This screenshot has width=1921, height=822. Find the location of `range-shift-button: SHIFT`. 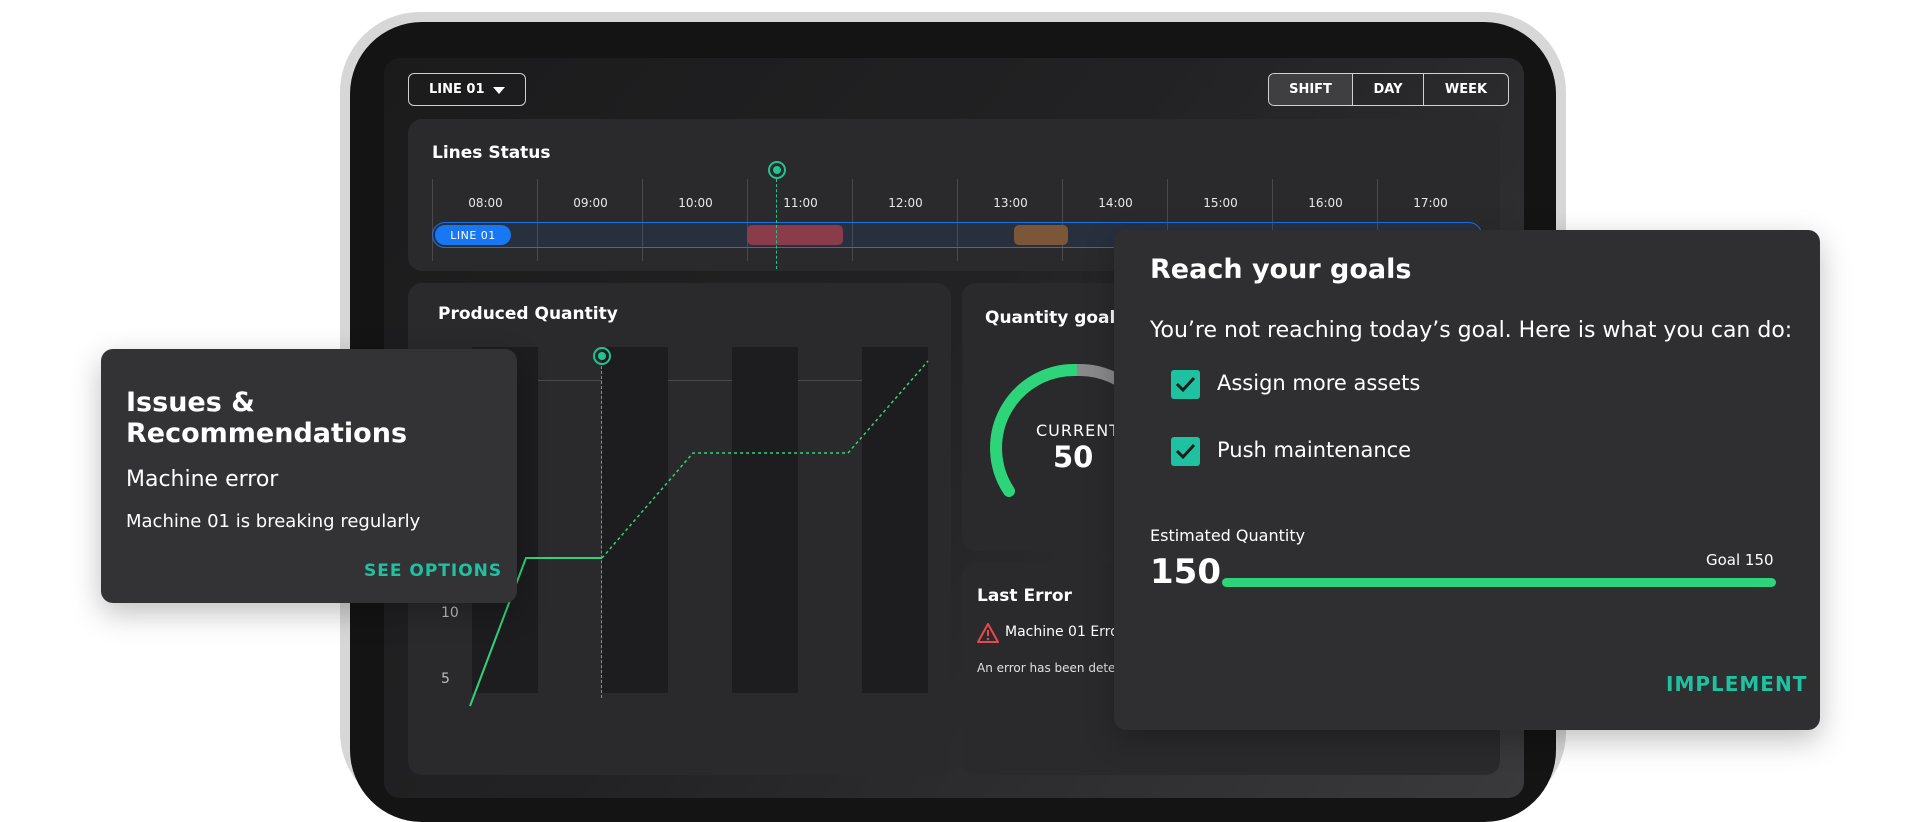

range-shift-button: SHIFT is located at coordinates (1311, 89).